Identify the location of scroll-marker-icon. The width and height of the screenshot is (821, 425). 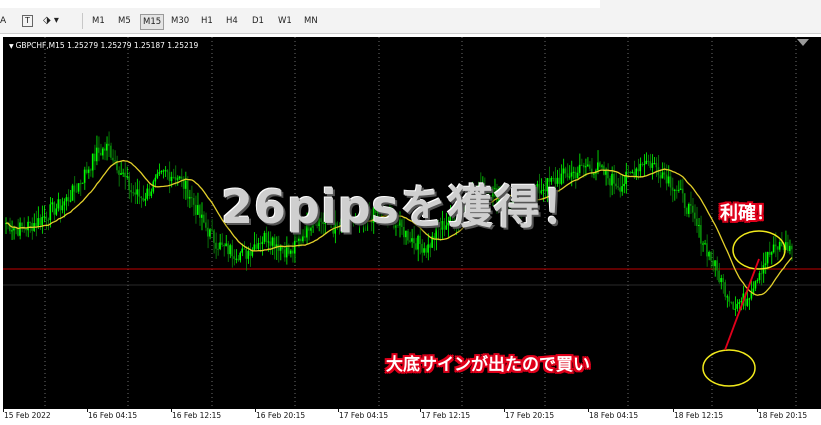
(803, 42).